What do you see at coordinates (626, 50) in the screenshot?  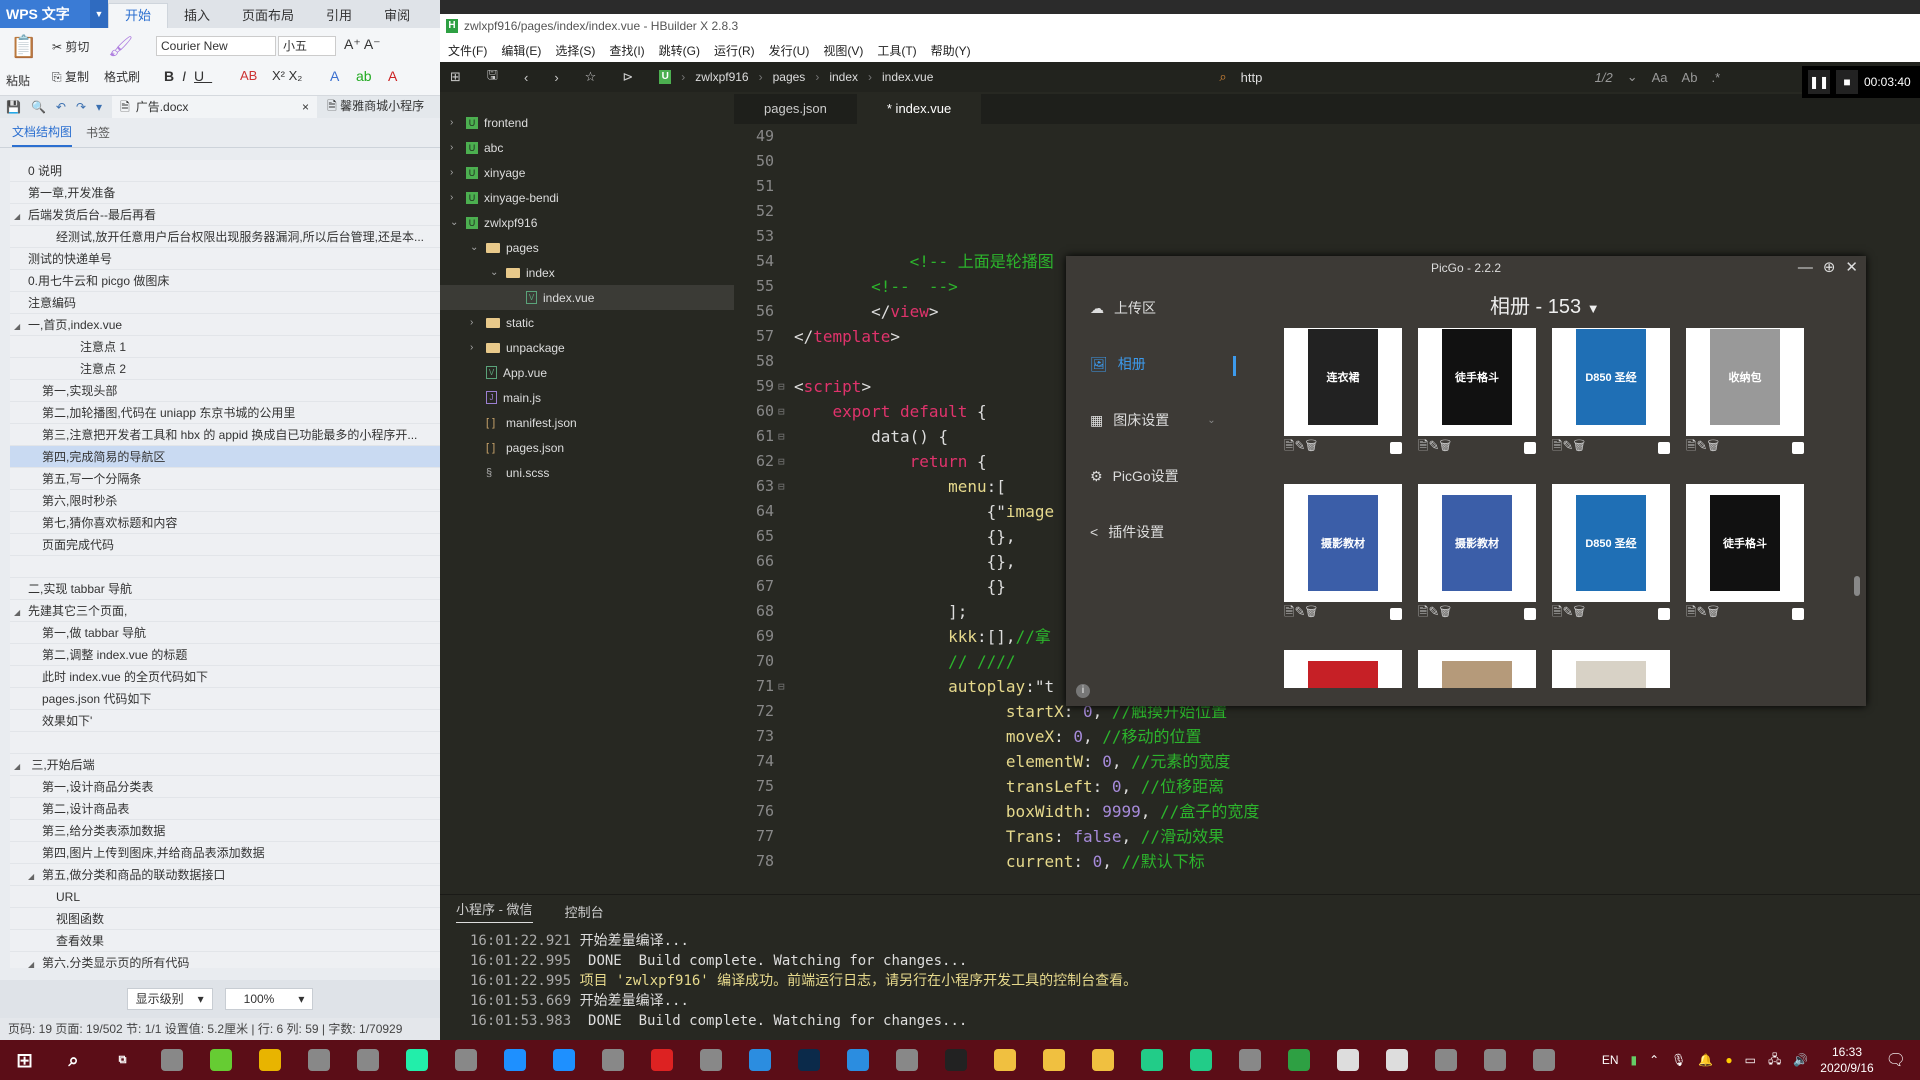 I see `menu-item: 查找(I)` at bounding box center [626, 50].